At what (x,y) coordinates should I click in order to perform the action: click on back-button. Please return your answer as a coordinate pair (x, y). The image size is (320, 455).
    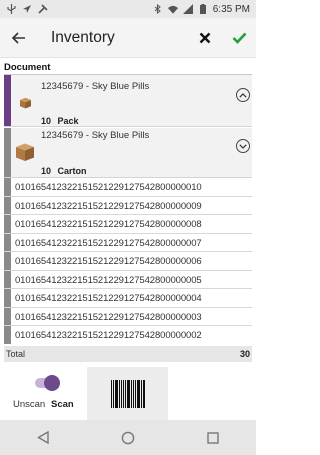
    Looking at the image, I should click on (19, 38).